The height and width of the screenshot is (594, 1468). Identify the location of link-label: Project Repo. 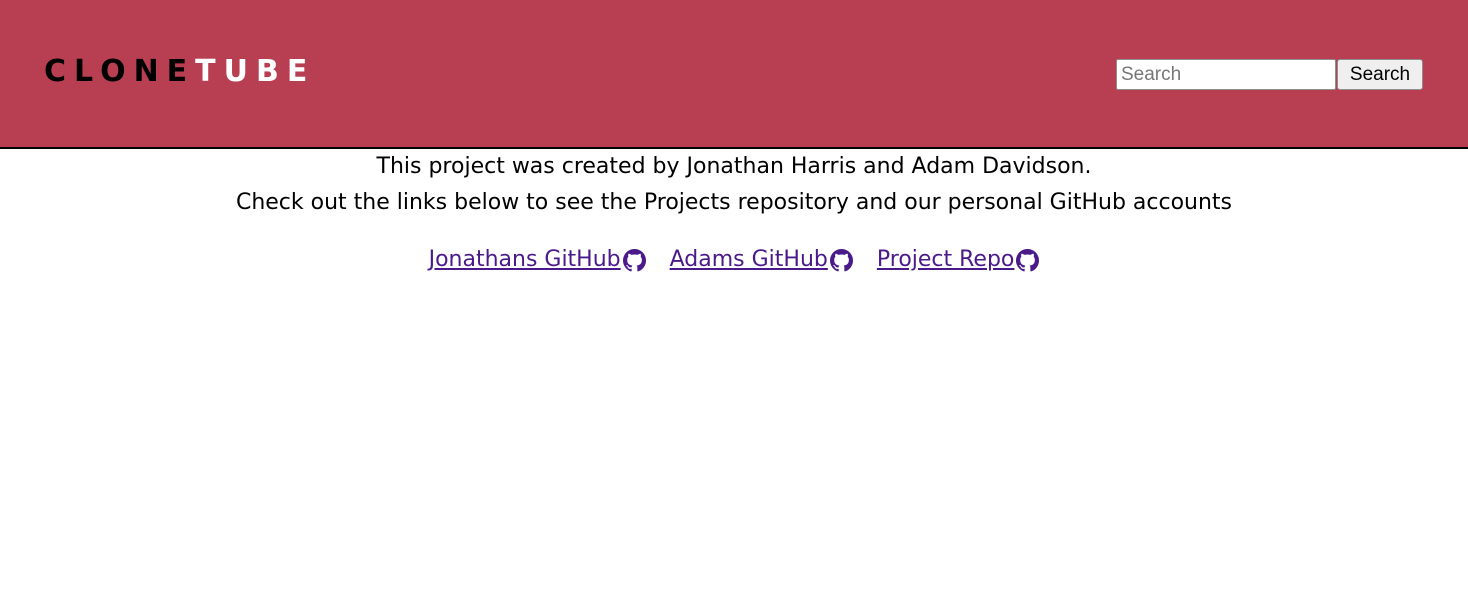
(945, 259).